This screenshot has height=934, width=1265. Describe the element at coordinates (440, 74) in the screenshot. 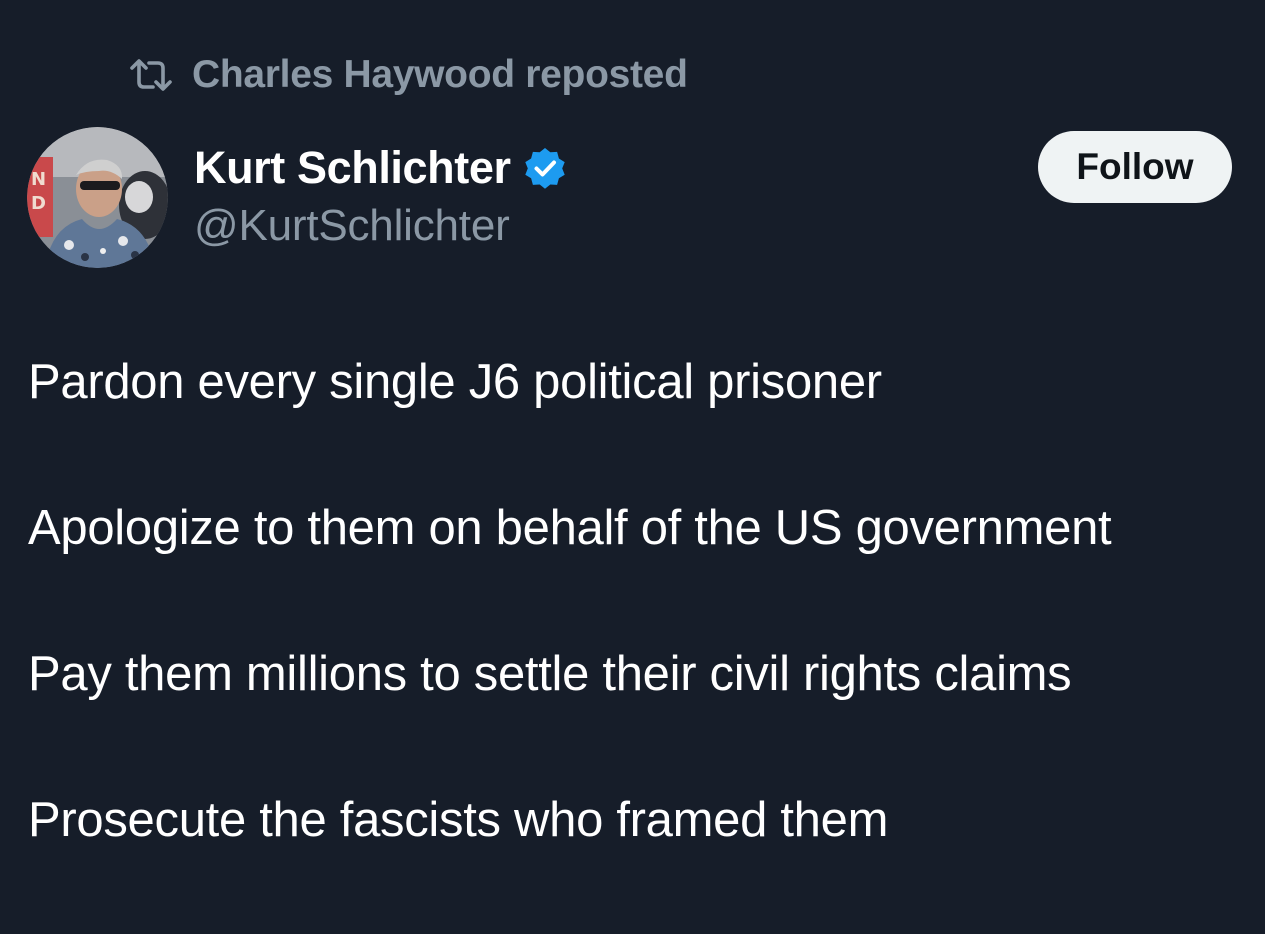

I see `repost-label: Charles Haywood reposted` at that location.